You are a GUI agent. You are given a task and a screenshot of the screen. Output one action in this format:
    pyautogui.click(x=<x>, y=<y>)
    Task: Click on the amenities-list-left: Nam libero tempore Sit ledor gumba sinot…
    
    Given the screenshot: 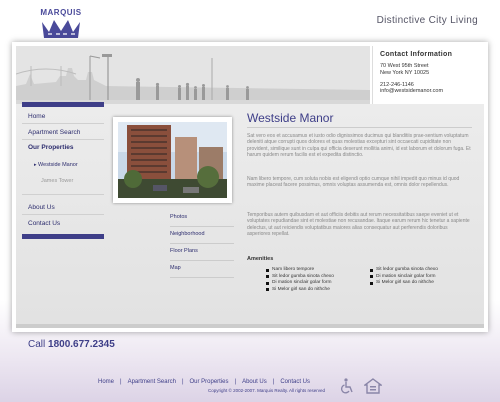 What is the action you would take?
    pyautogui.click(x=300, y=280)
    